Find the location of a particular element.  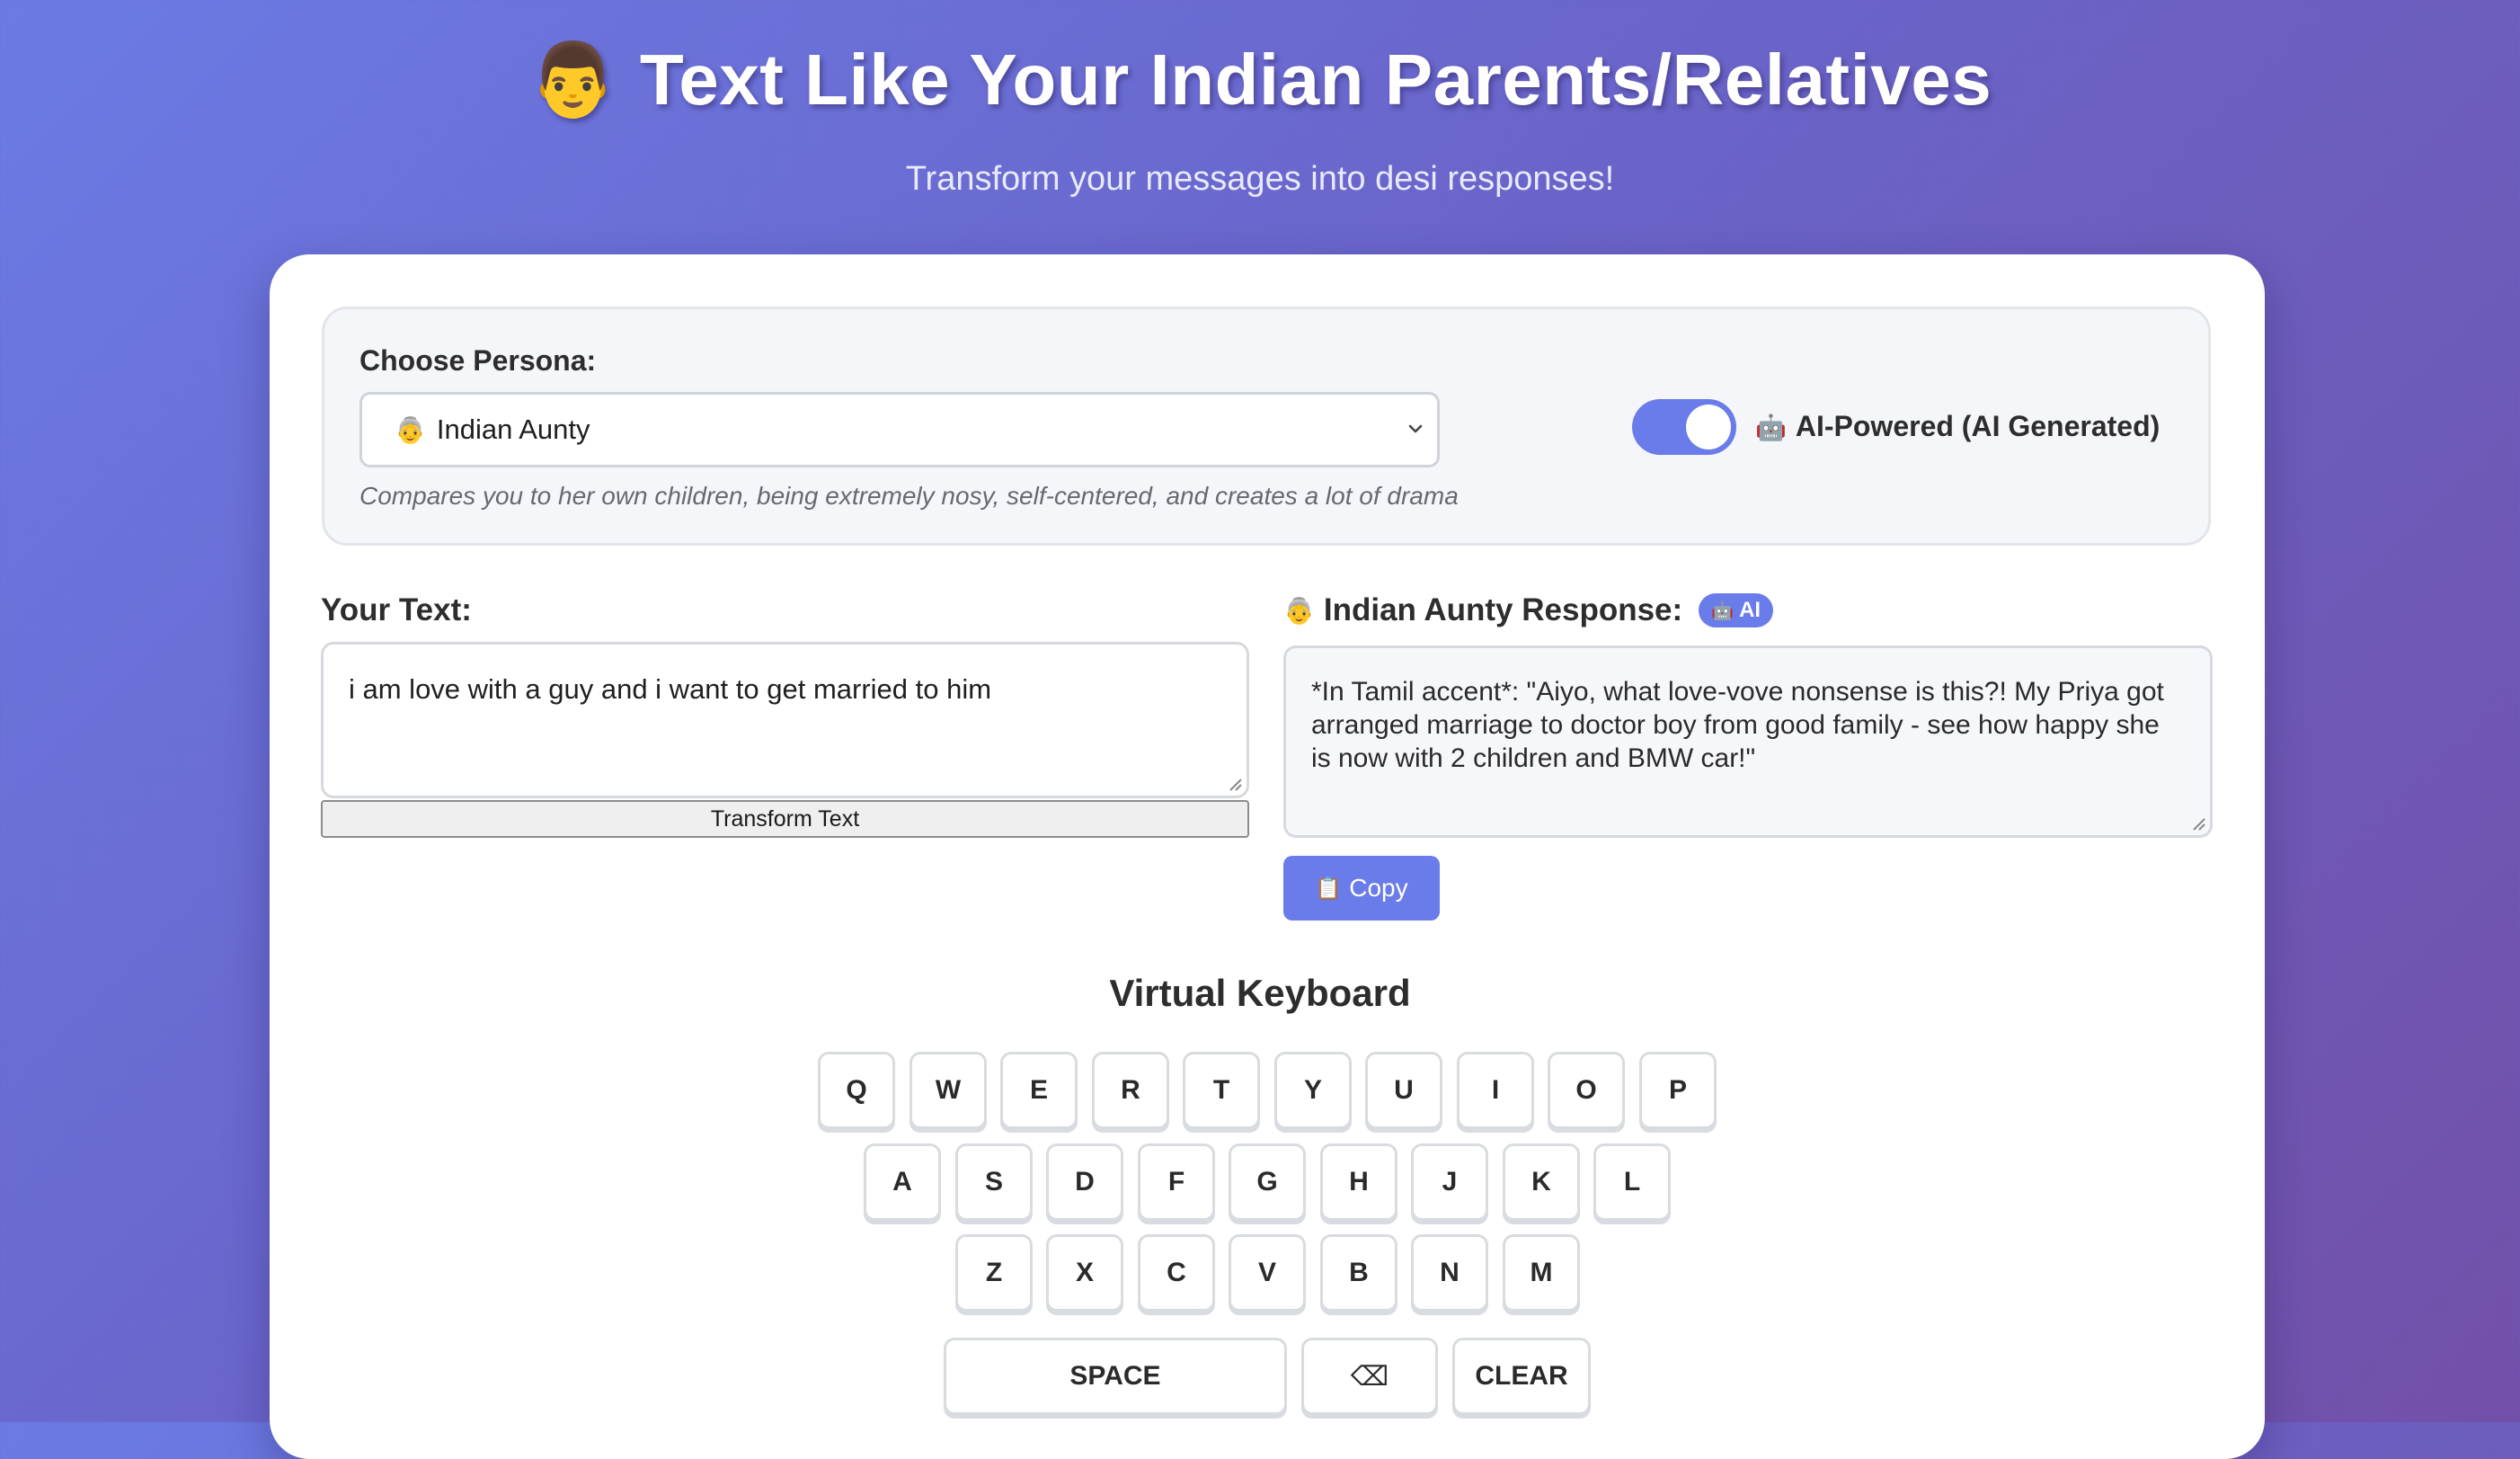

transform-text-button: Transform Text is located at coordinates (785, 819).